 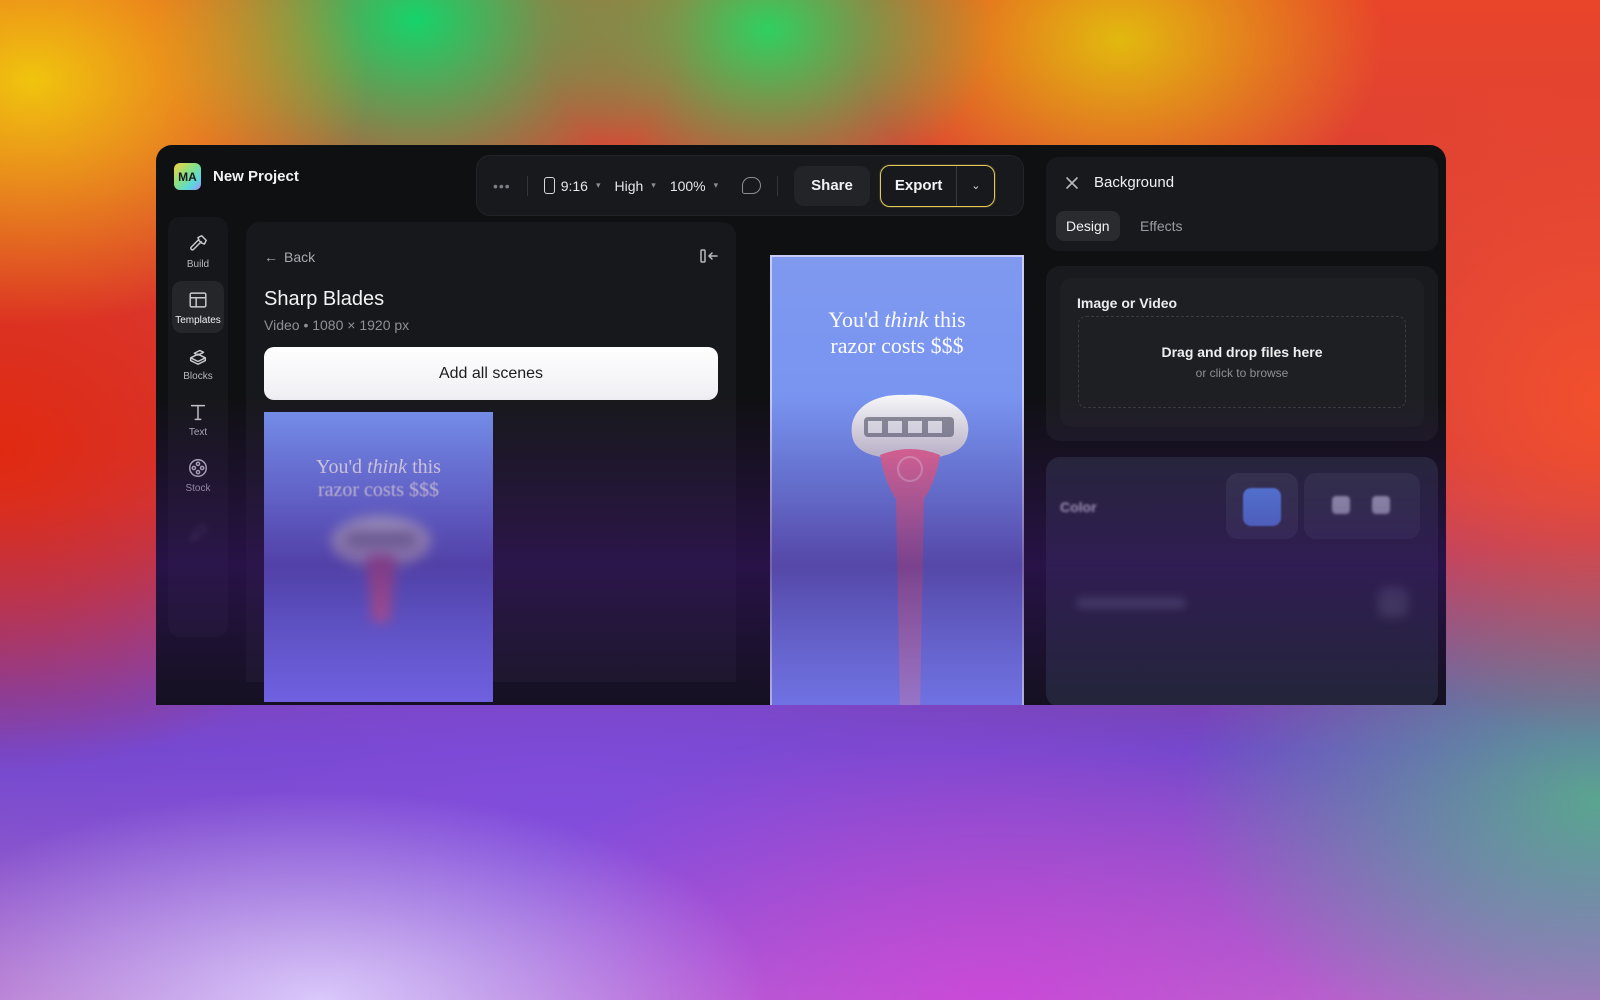 What do you see at coordinates (378, 490) in the screenshot?
I see `caption-line-2: razor costs $$$` at bounding box center [378, 490].